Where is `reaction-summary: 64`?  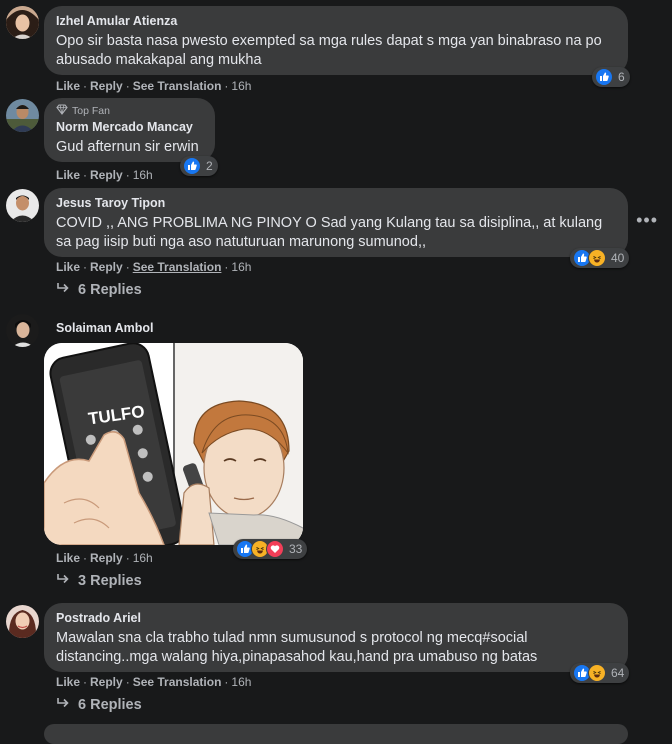 reaction-summary: 64 is located at coordinates (600, 673).